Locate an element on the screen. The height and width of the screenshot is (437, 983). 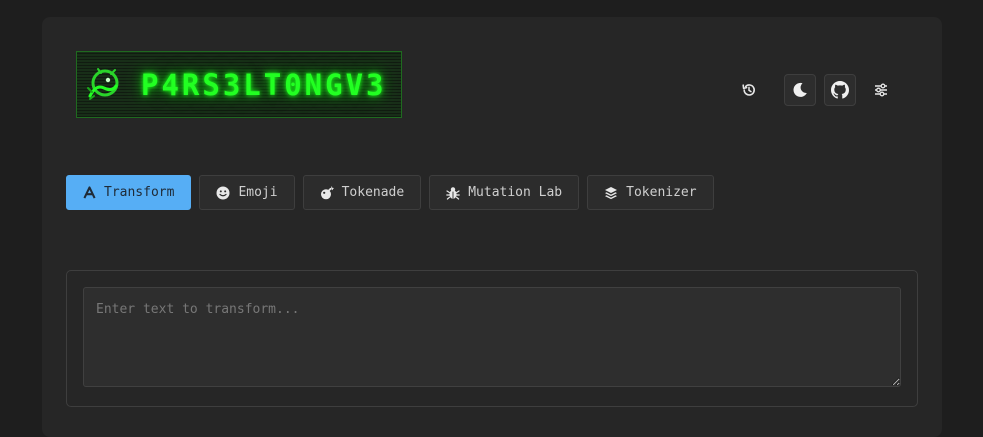
tab-tokenizer: Tokenizer is located at coordinates (650, 192).